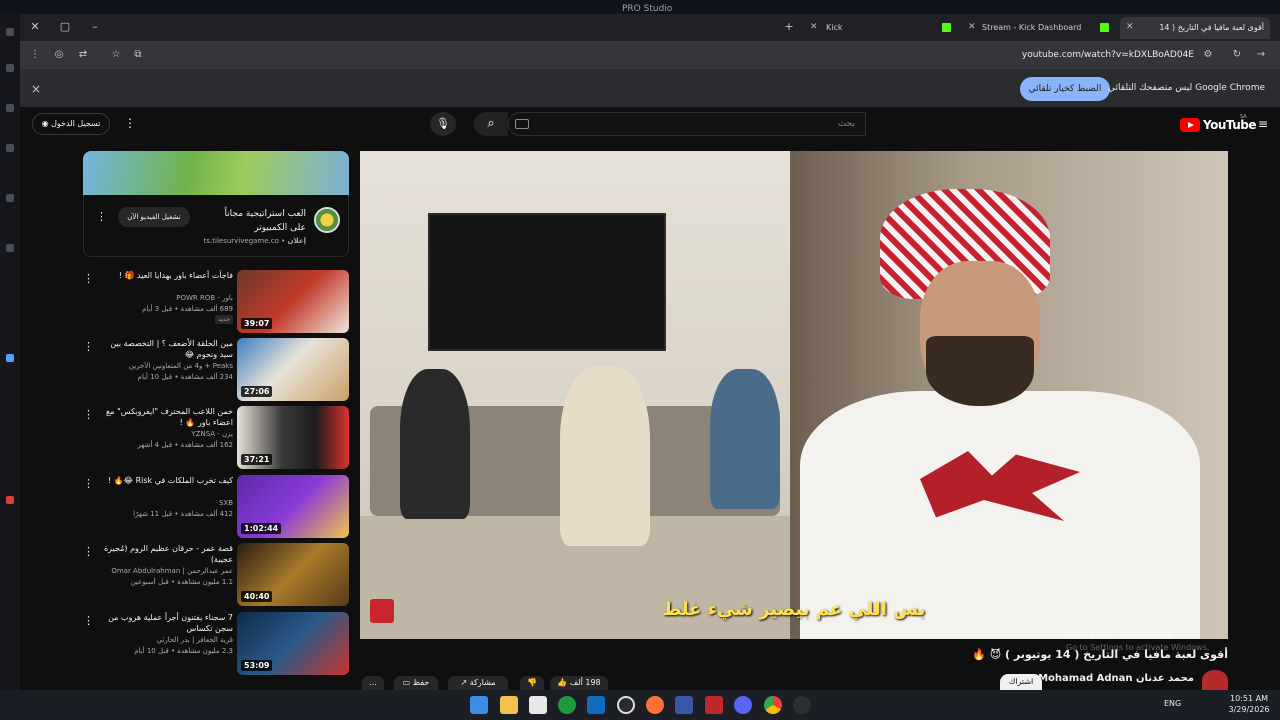 This screenshot has height=720, width=1280. Describe the element at coordinates (538, 705) in the screenshot. I see `store-icon` at that location.